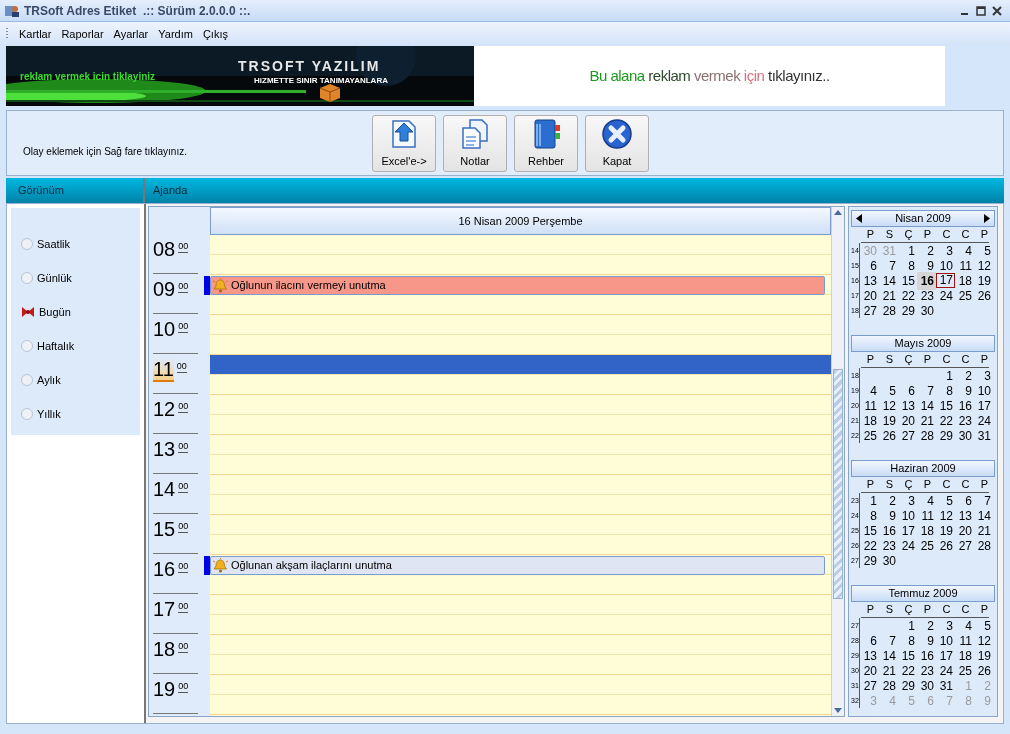  Describe the element at coordinates (164, 329) in the screenshot. I see `hour-text: 10` at that location.